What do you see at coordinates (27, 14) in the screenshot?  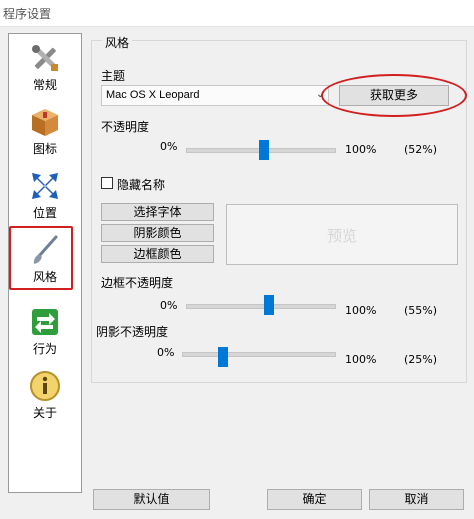 I see `window-title: 程序设置` at bounding box center [27, 14].